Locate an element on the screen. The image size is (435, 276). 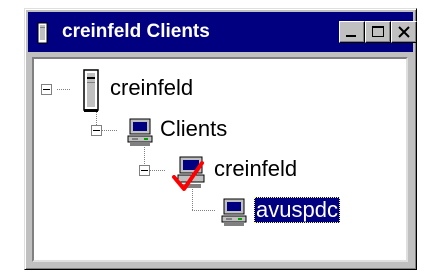
collapse-toggle-clients is located at coordinates (96, 130).